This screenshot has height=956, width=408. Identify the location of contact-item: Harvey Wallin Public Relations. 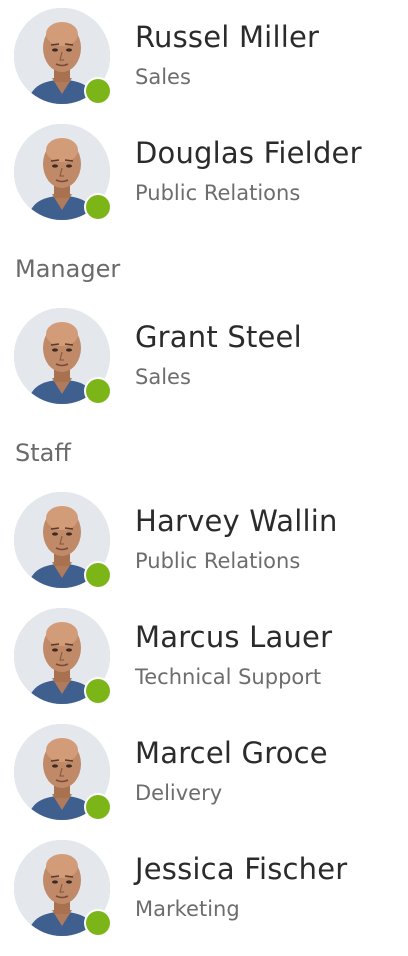
(204, 550).